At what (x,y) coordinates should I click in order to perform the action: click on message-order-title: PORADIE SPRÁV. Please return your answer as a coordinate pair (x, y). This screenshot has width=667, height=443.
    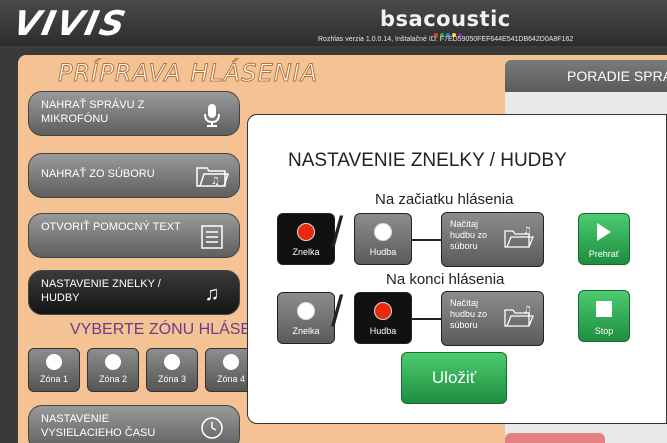
    Looking at the image, I should click on (586, 76).